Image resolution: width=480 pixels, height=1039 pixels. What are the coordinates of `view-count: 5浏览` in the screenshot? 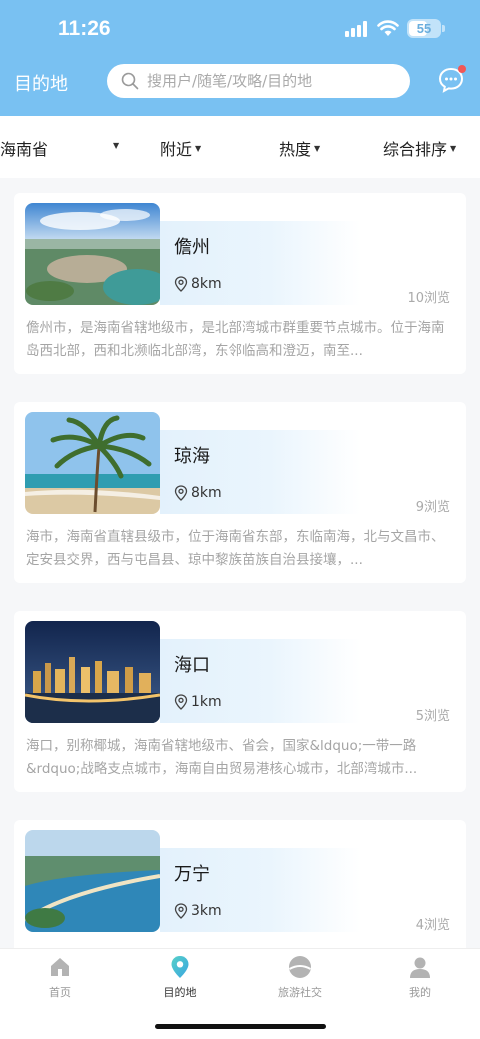 It's located at (432, 716).